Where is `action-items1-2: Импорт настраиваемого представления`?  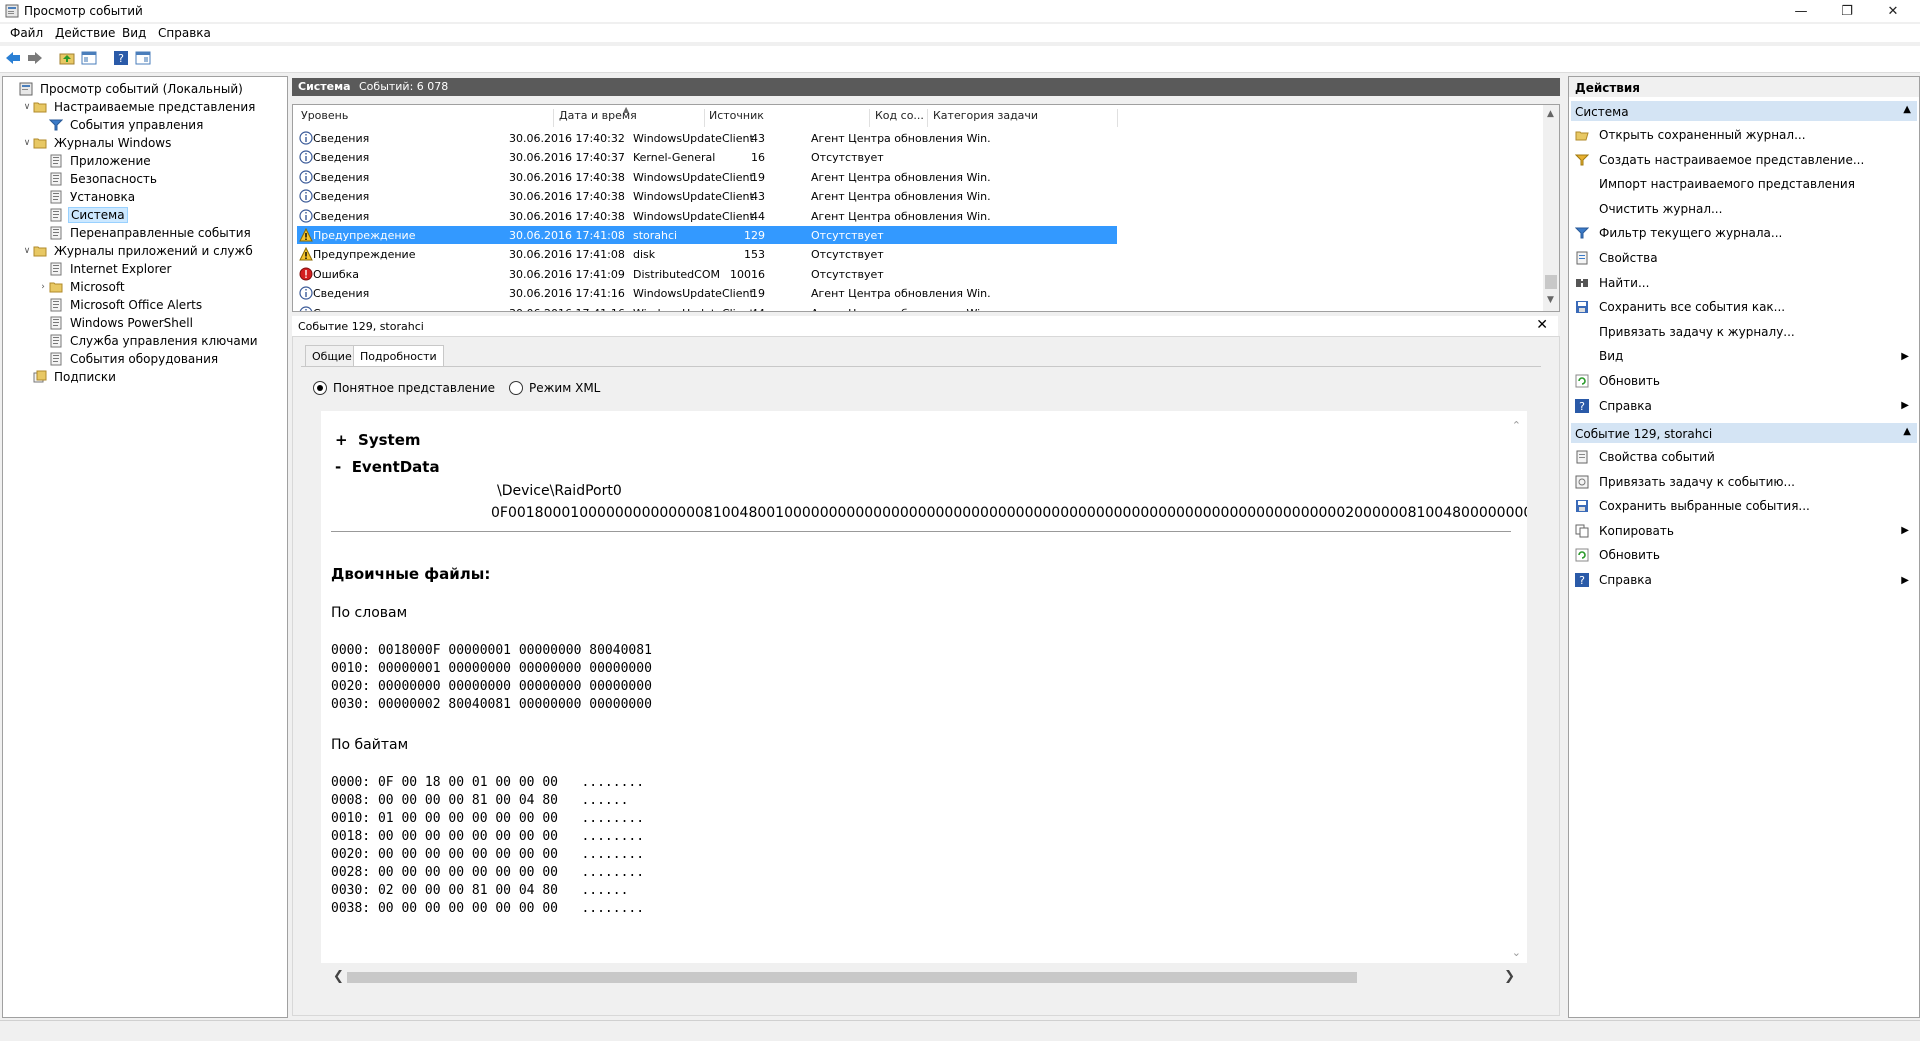
action-items1-2: Импорт настраиваемого представления is located at coordinates (1745, 184).